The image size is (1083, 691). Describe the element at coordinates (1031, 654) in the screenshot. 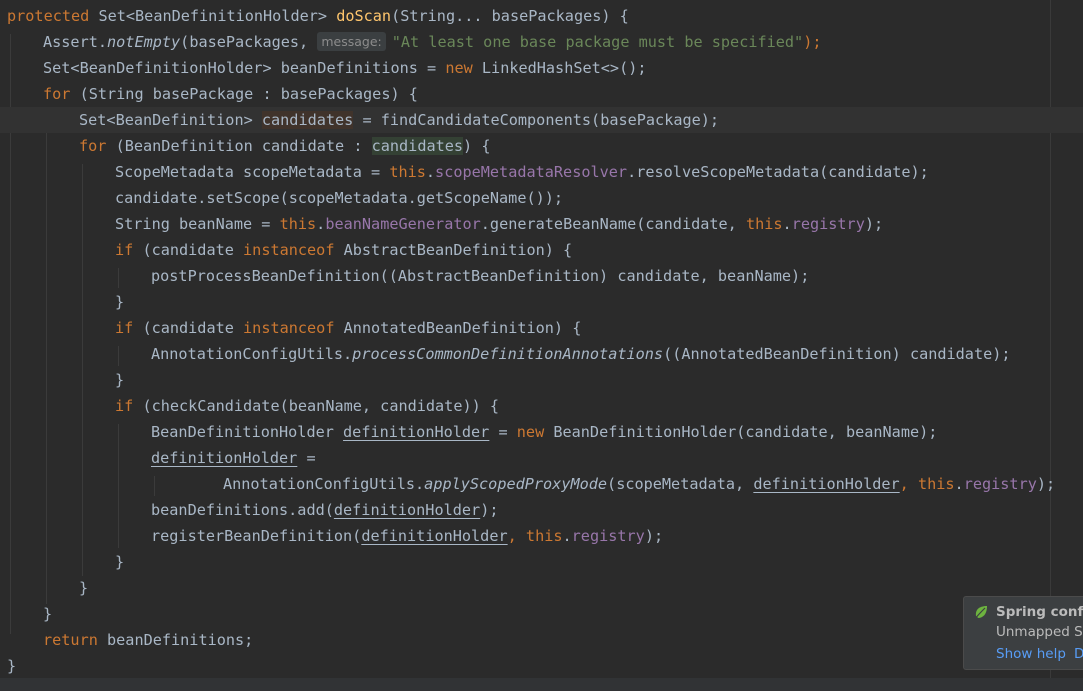

I see `show-help-link: Show help` at that location.